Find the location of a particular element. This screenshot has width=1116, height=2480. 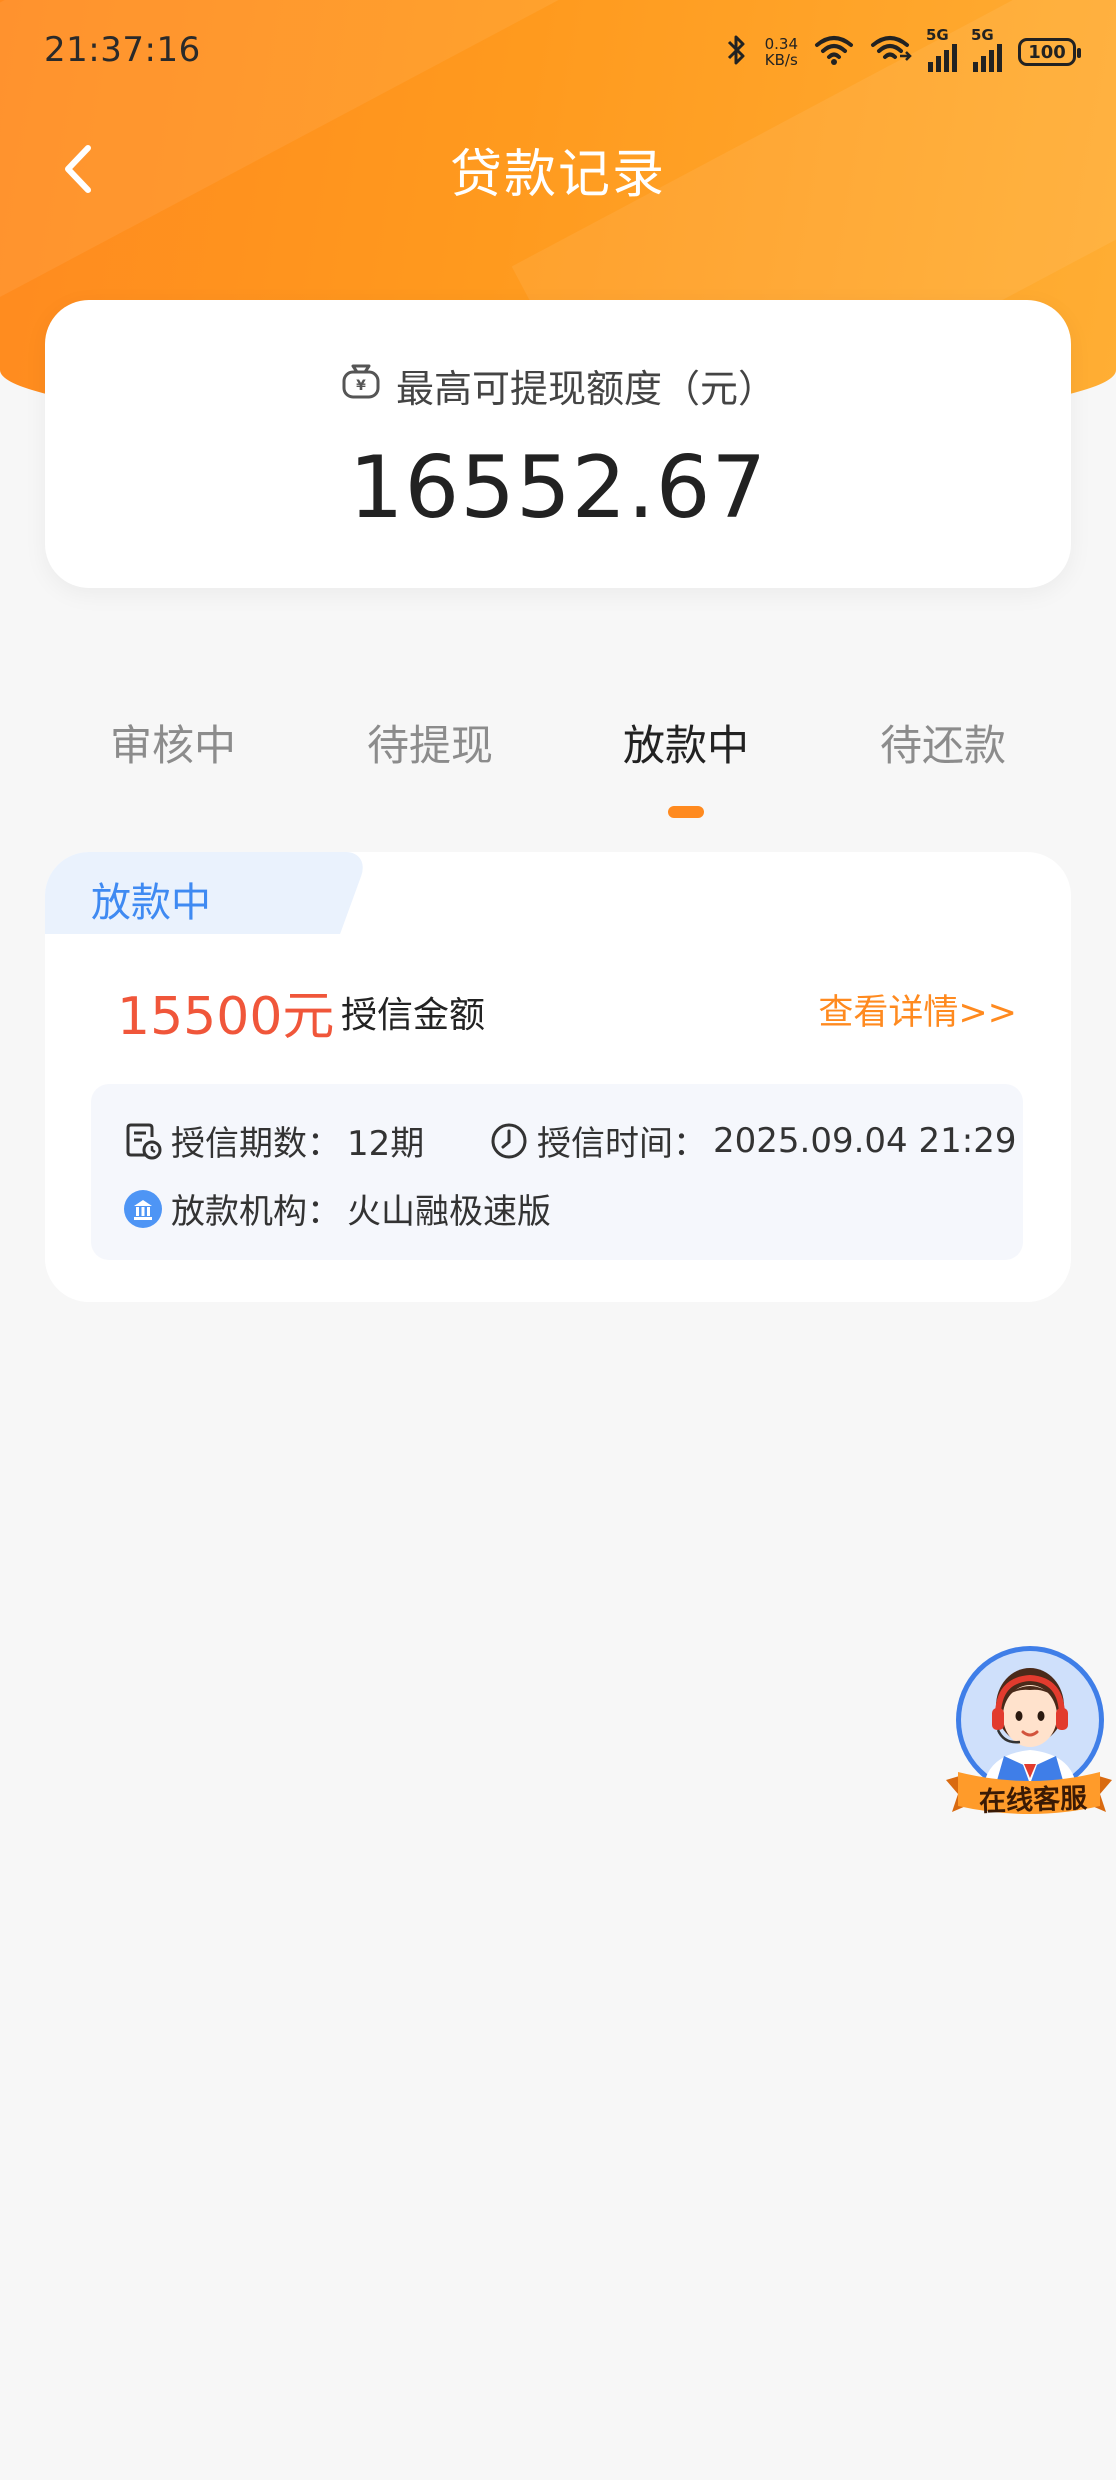

credit-amount-label: 授信金额 is located at coordinates (413, 1015).